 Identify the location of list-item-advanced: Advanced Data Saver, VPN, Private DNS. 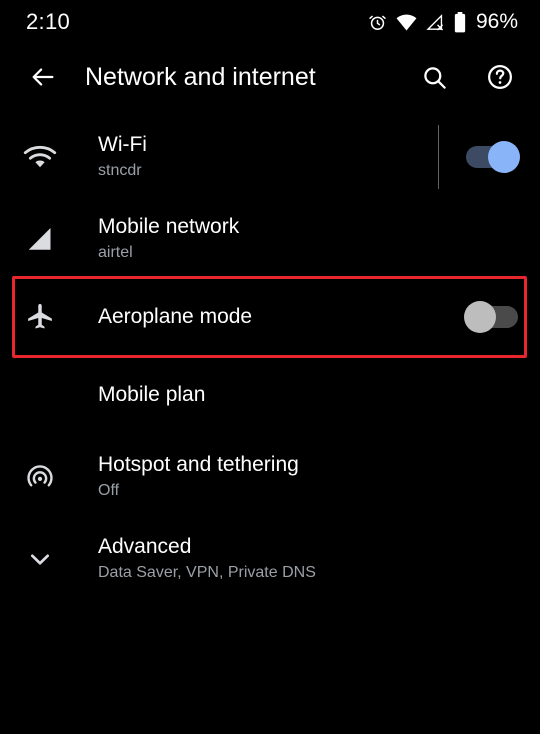
(270, 559).